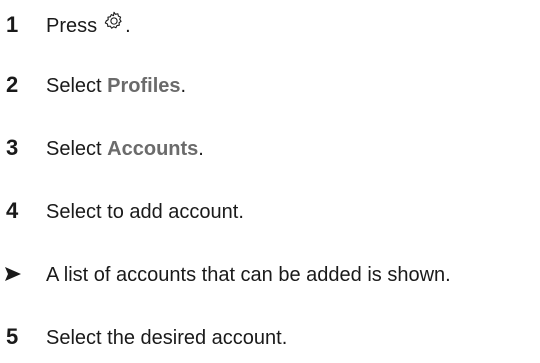  What do you see at coordinates (114, 21) in the screenshot?
I see `settings-gear-icon` at bounding box center [114, 21].